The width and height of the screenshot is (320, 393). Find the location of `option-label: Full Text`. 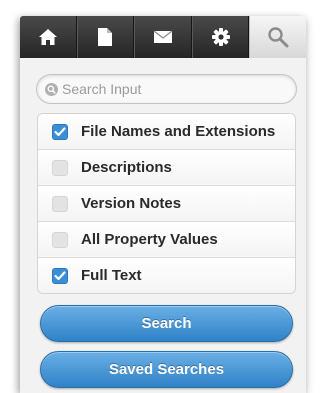

option-label: Full Text is located at coordinates (111, 275).